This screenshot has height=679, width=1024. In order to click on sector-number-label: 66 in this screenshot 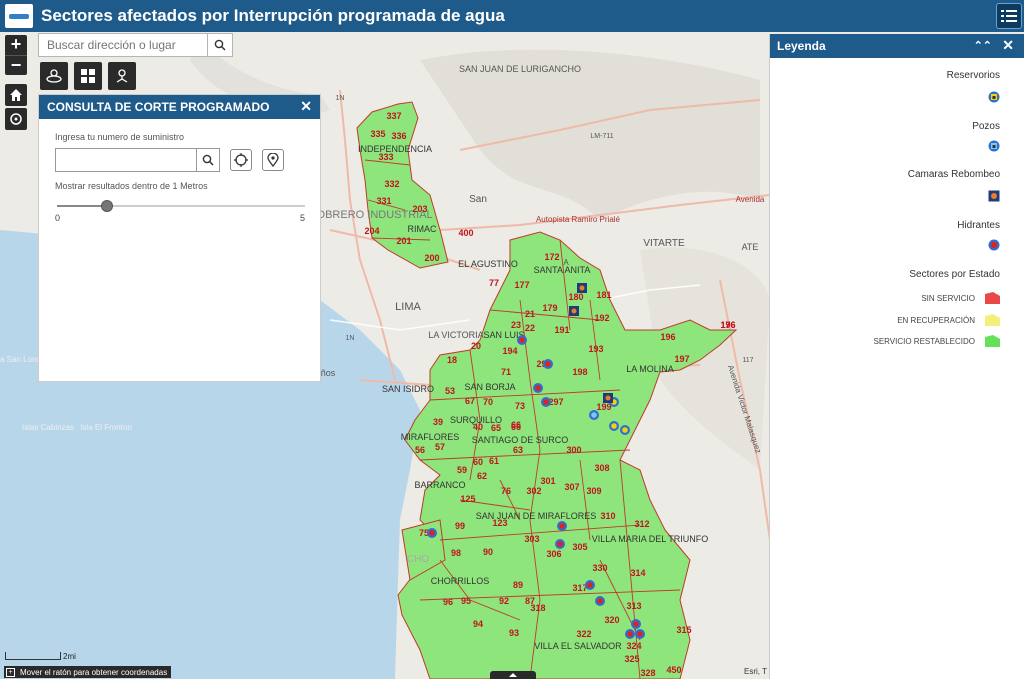, I will do `click(516, 427)`.